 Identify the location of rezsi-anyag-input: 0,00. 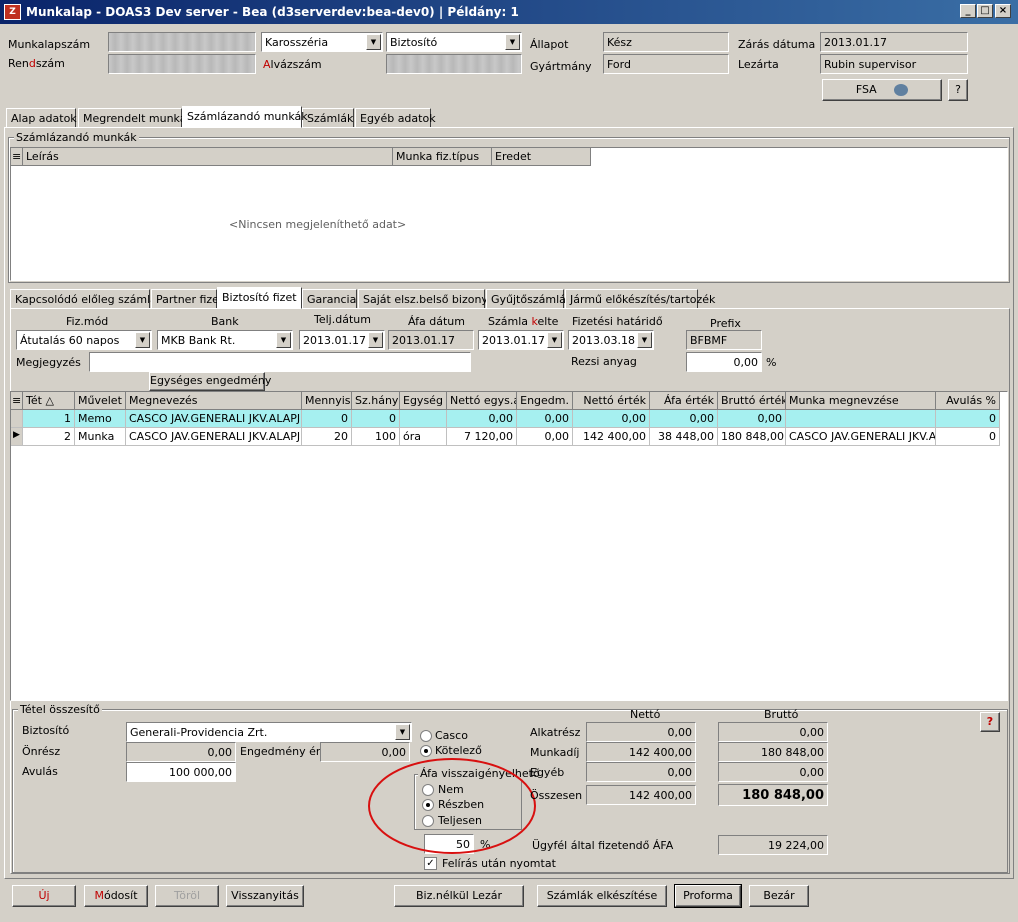
(724, 362).